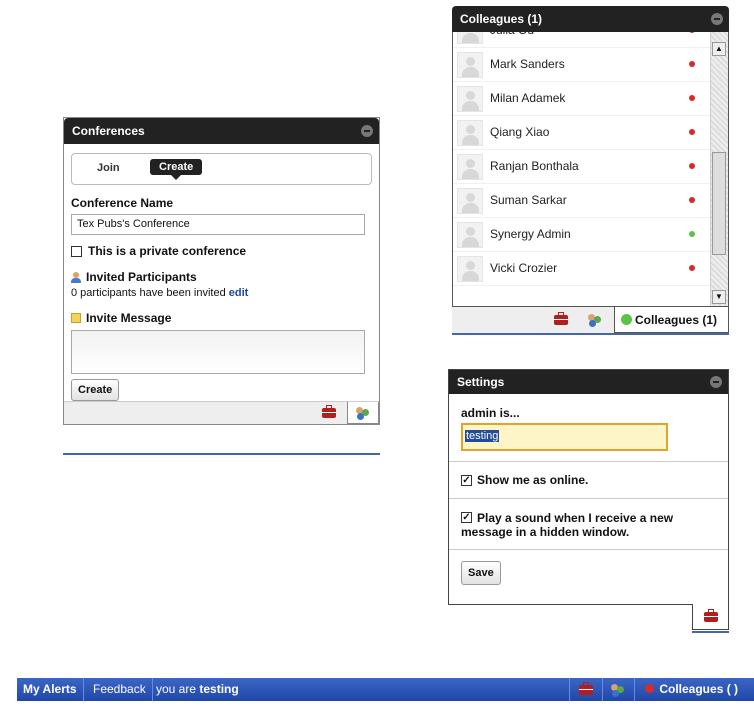 The image size is (754, 706). Describe the element at coordinates (719, 49) in the screenshot. I see `scroll-up-icon: ▲` at that location.